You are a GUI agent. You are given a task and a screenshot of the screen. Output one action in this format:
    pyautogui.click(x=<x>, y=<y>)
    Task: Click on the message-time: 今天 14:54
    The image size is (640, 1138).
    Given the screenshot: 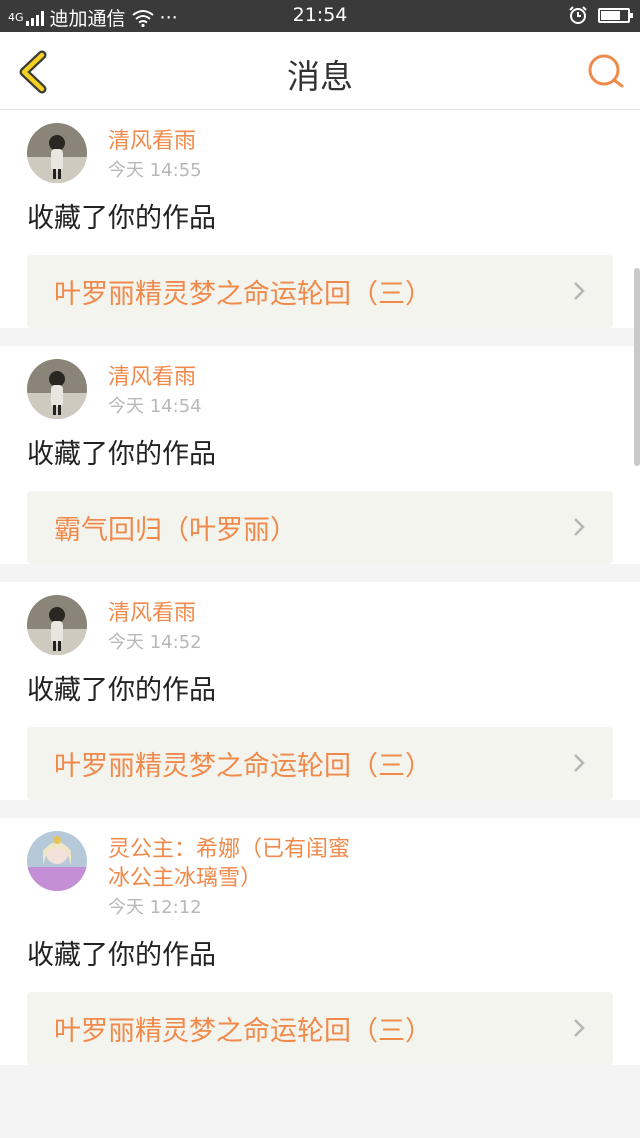 What is the action you would take?
    pyautogui.click(x=155, y=406)
    